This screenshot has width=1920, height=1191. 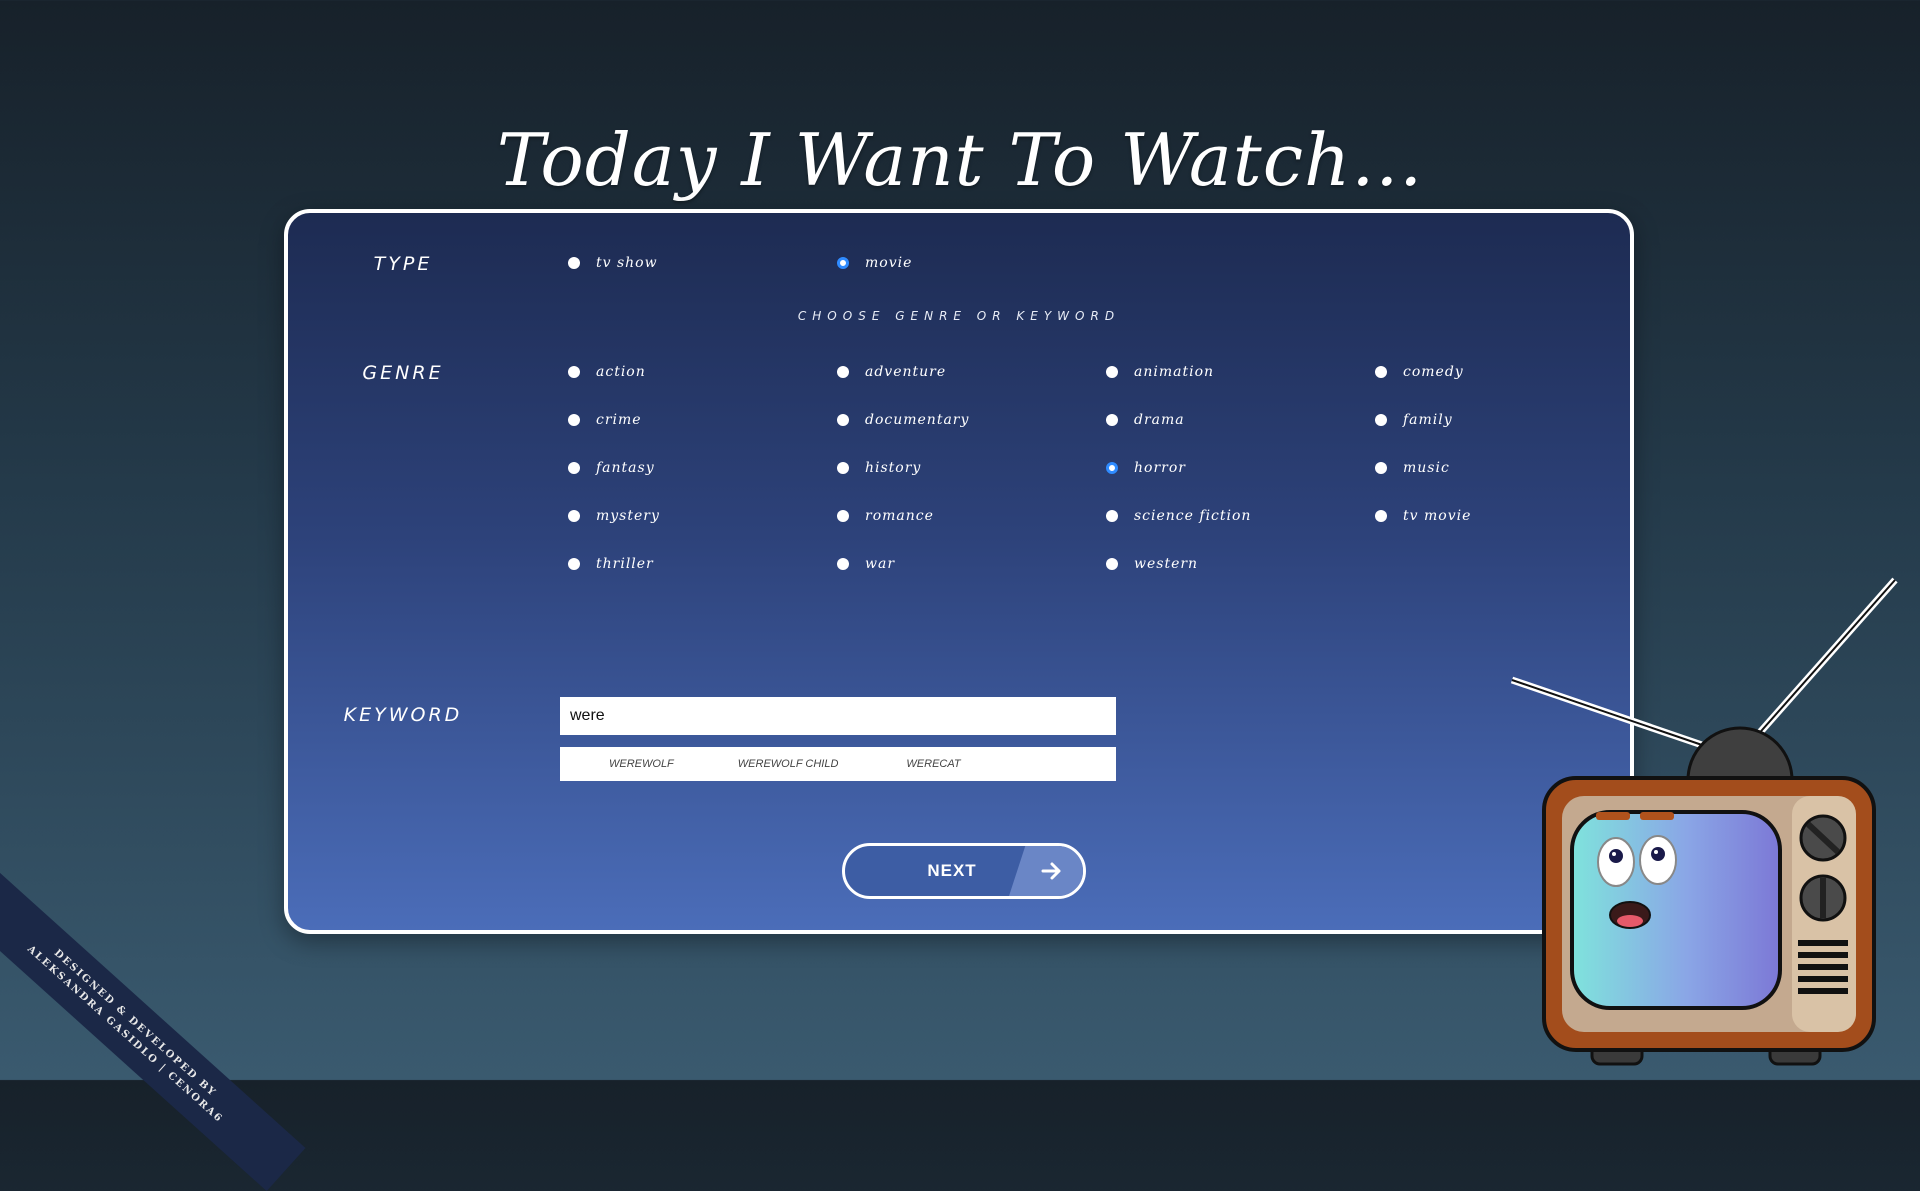 I want to click on genre-label: GENRE, so click(x=403, y=373).